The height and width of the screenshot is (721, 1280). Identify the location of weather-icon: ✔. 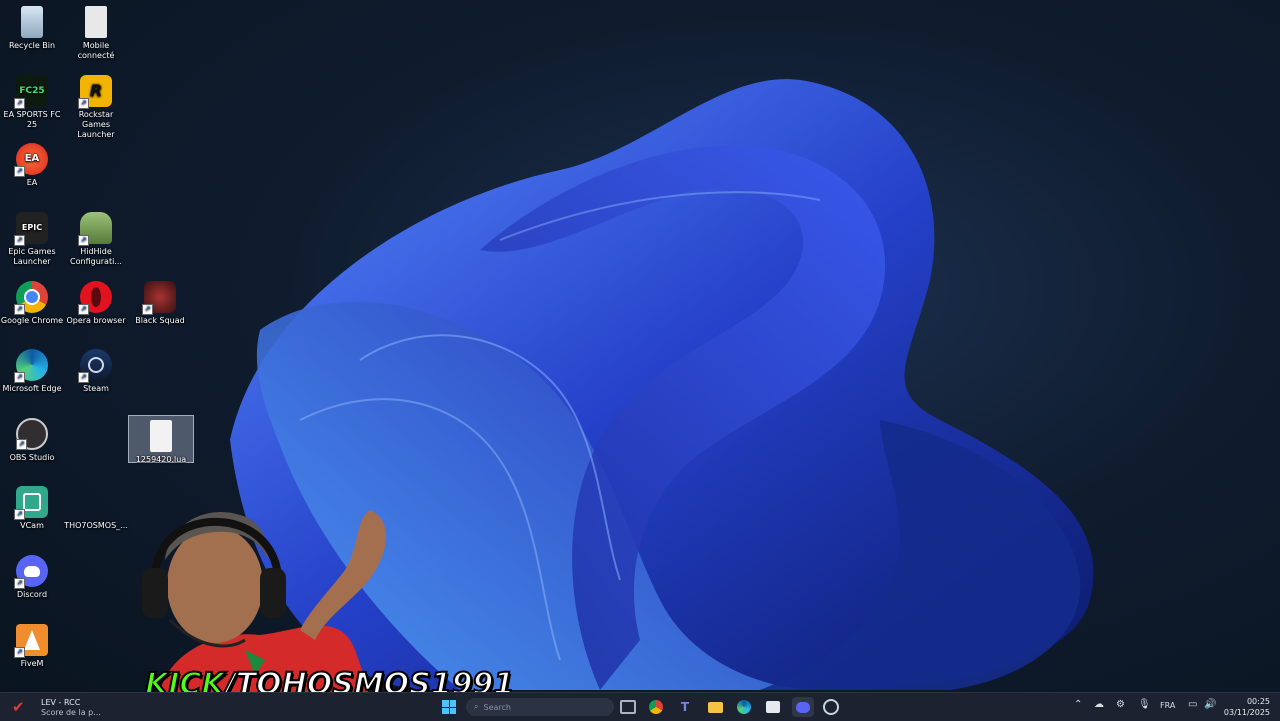
(18, 707).